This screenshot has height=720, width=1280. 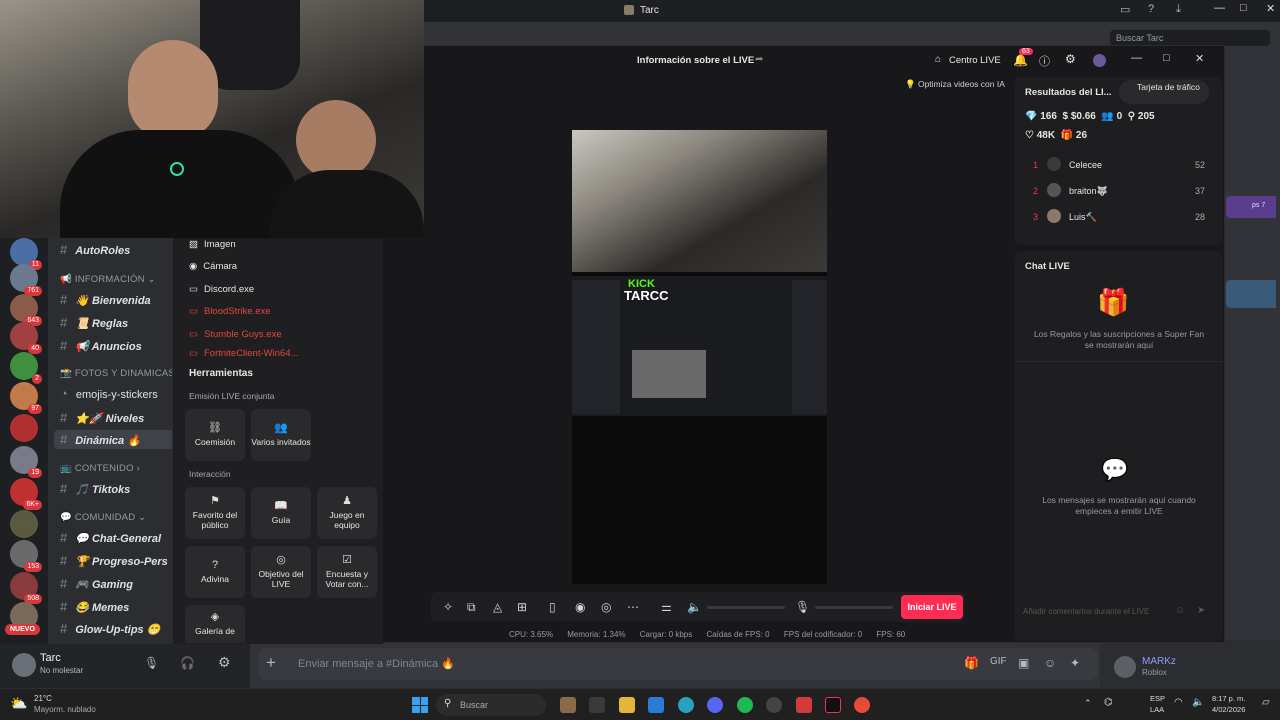 What do you see at coordinates (568, 705) in the screenshot?
I see `app-icon` at bounding box center [568, 705].